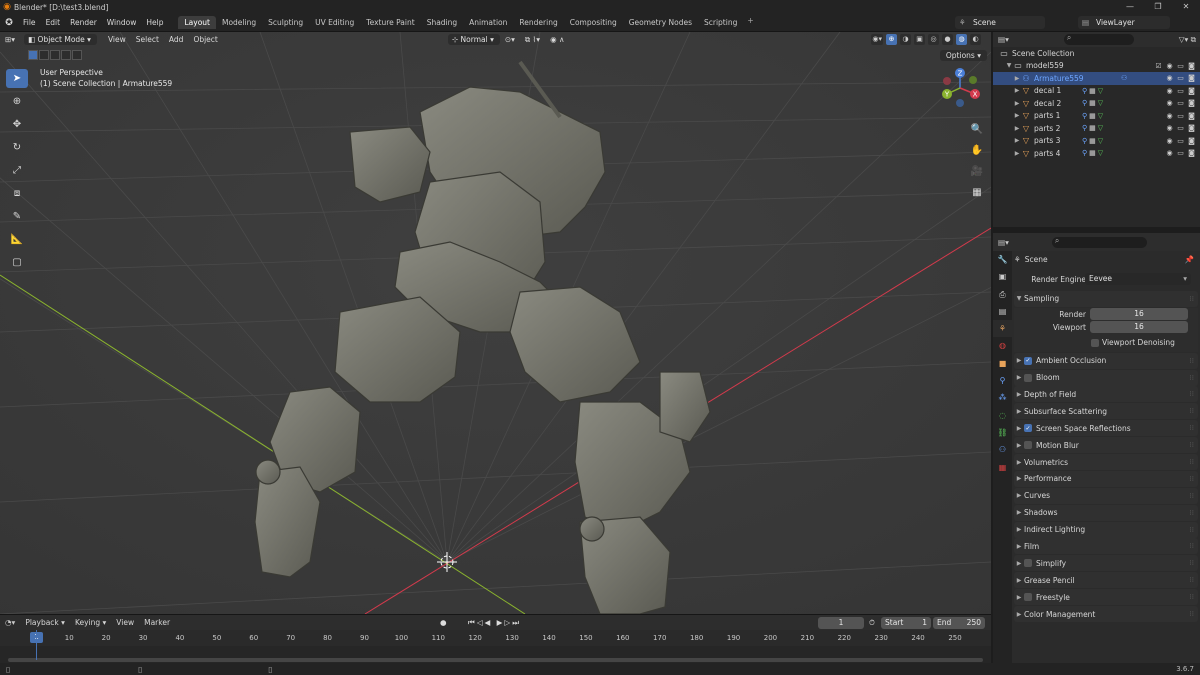 This screenshot has height=675, width=1200. I want to click on panel-volumetrics: ▶ Volumetrics ⁞⁞, so click(1106, 462).